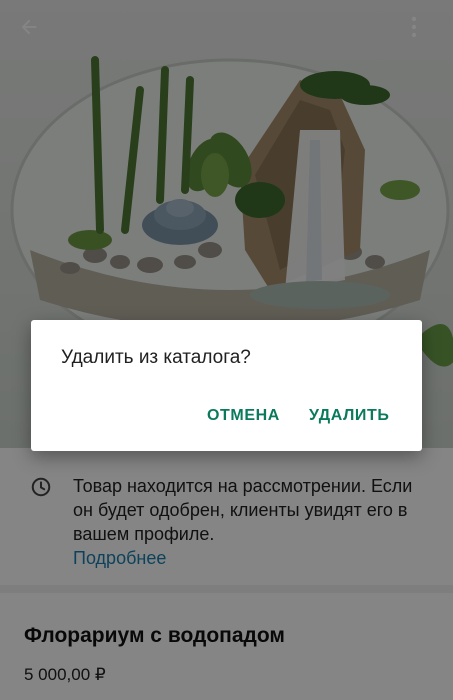 This screenshot has height=700, width=453. I want to click on dialog-title: Удалить из каталога?, so click(156, 357).